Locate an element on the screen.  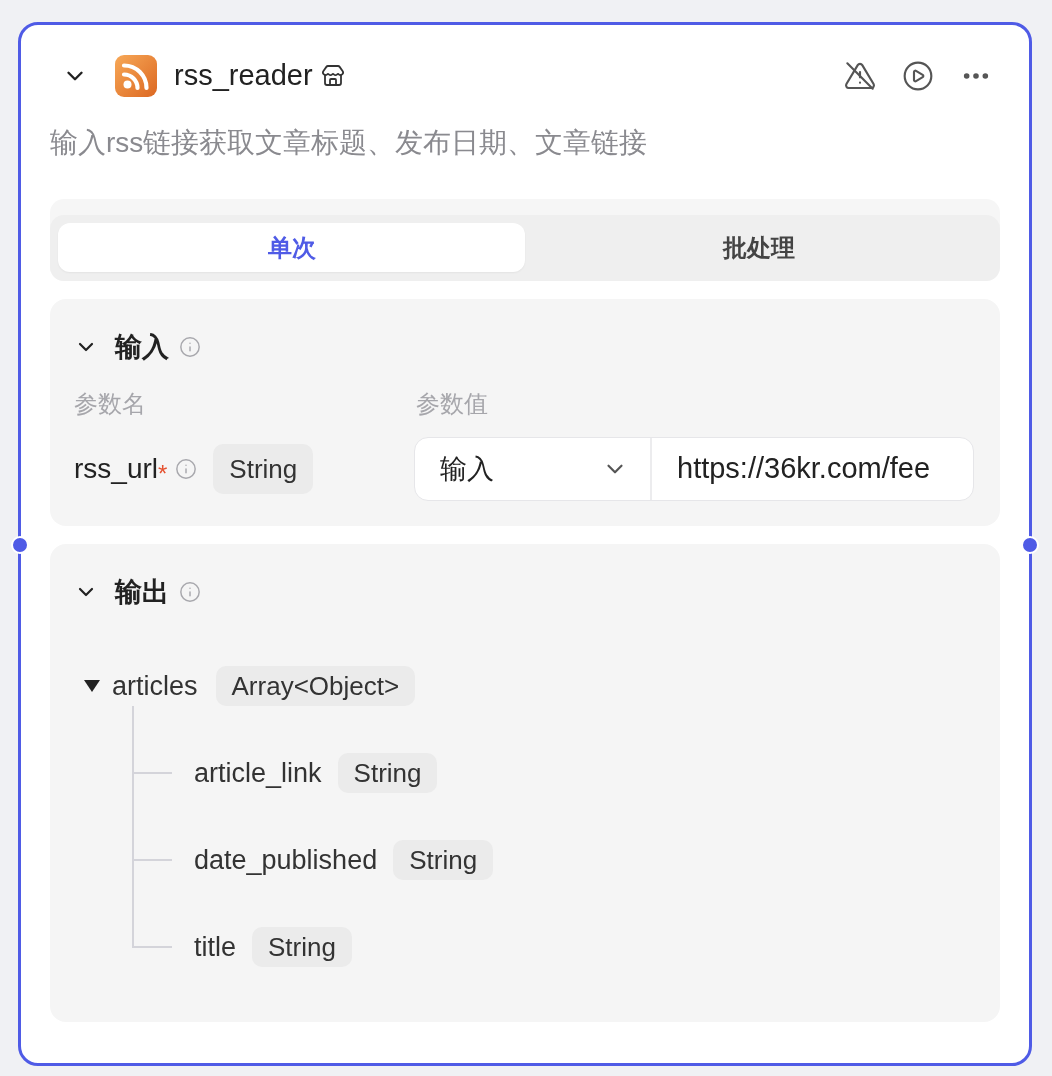
node-title: rss_reader is located at coordinates (243, 76).